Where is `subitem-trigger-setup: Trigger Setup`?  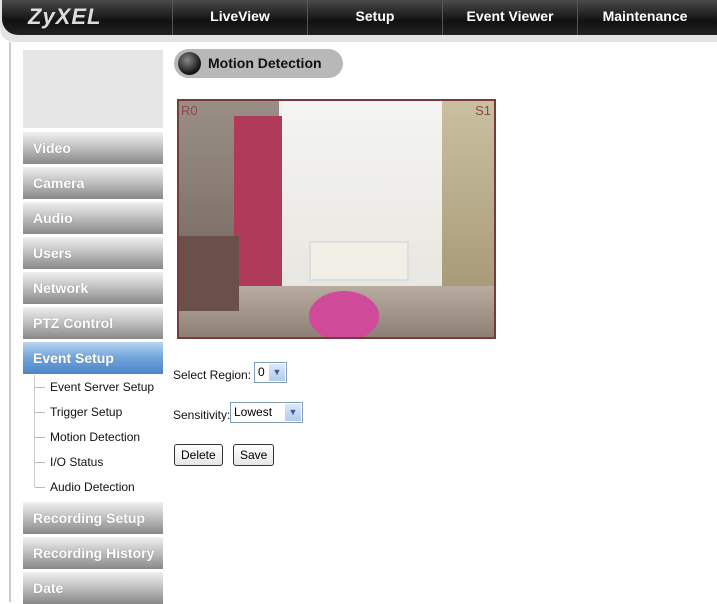
subitem-trigger-setup: Trigger Setup is located at coordinates (86, 412).